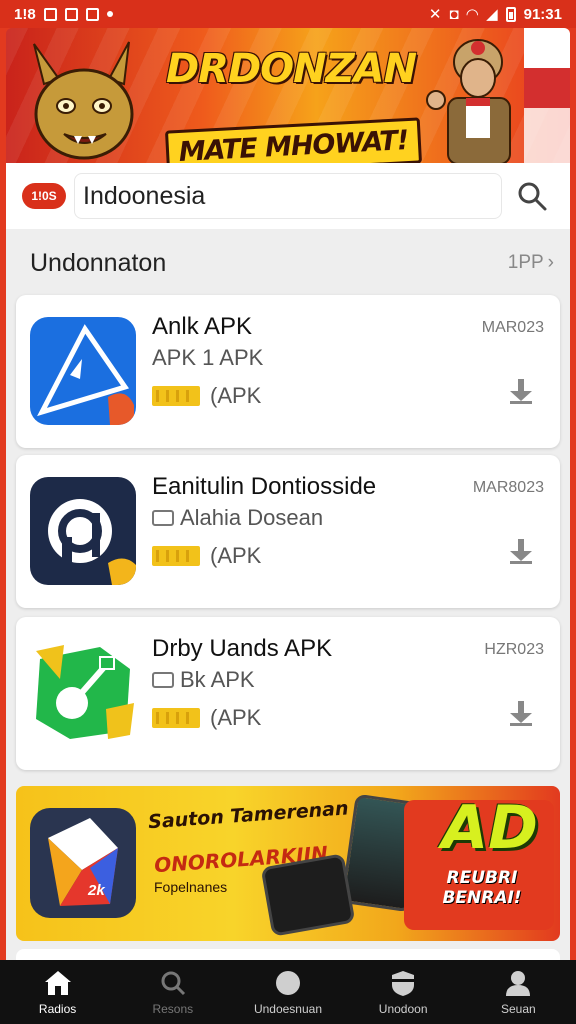 Image resolution: width=576 pixels, height=1024 pixels. I want to click on nav-item-library: Unodoon, so click(403, 992).